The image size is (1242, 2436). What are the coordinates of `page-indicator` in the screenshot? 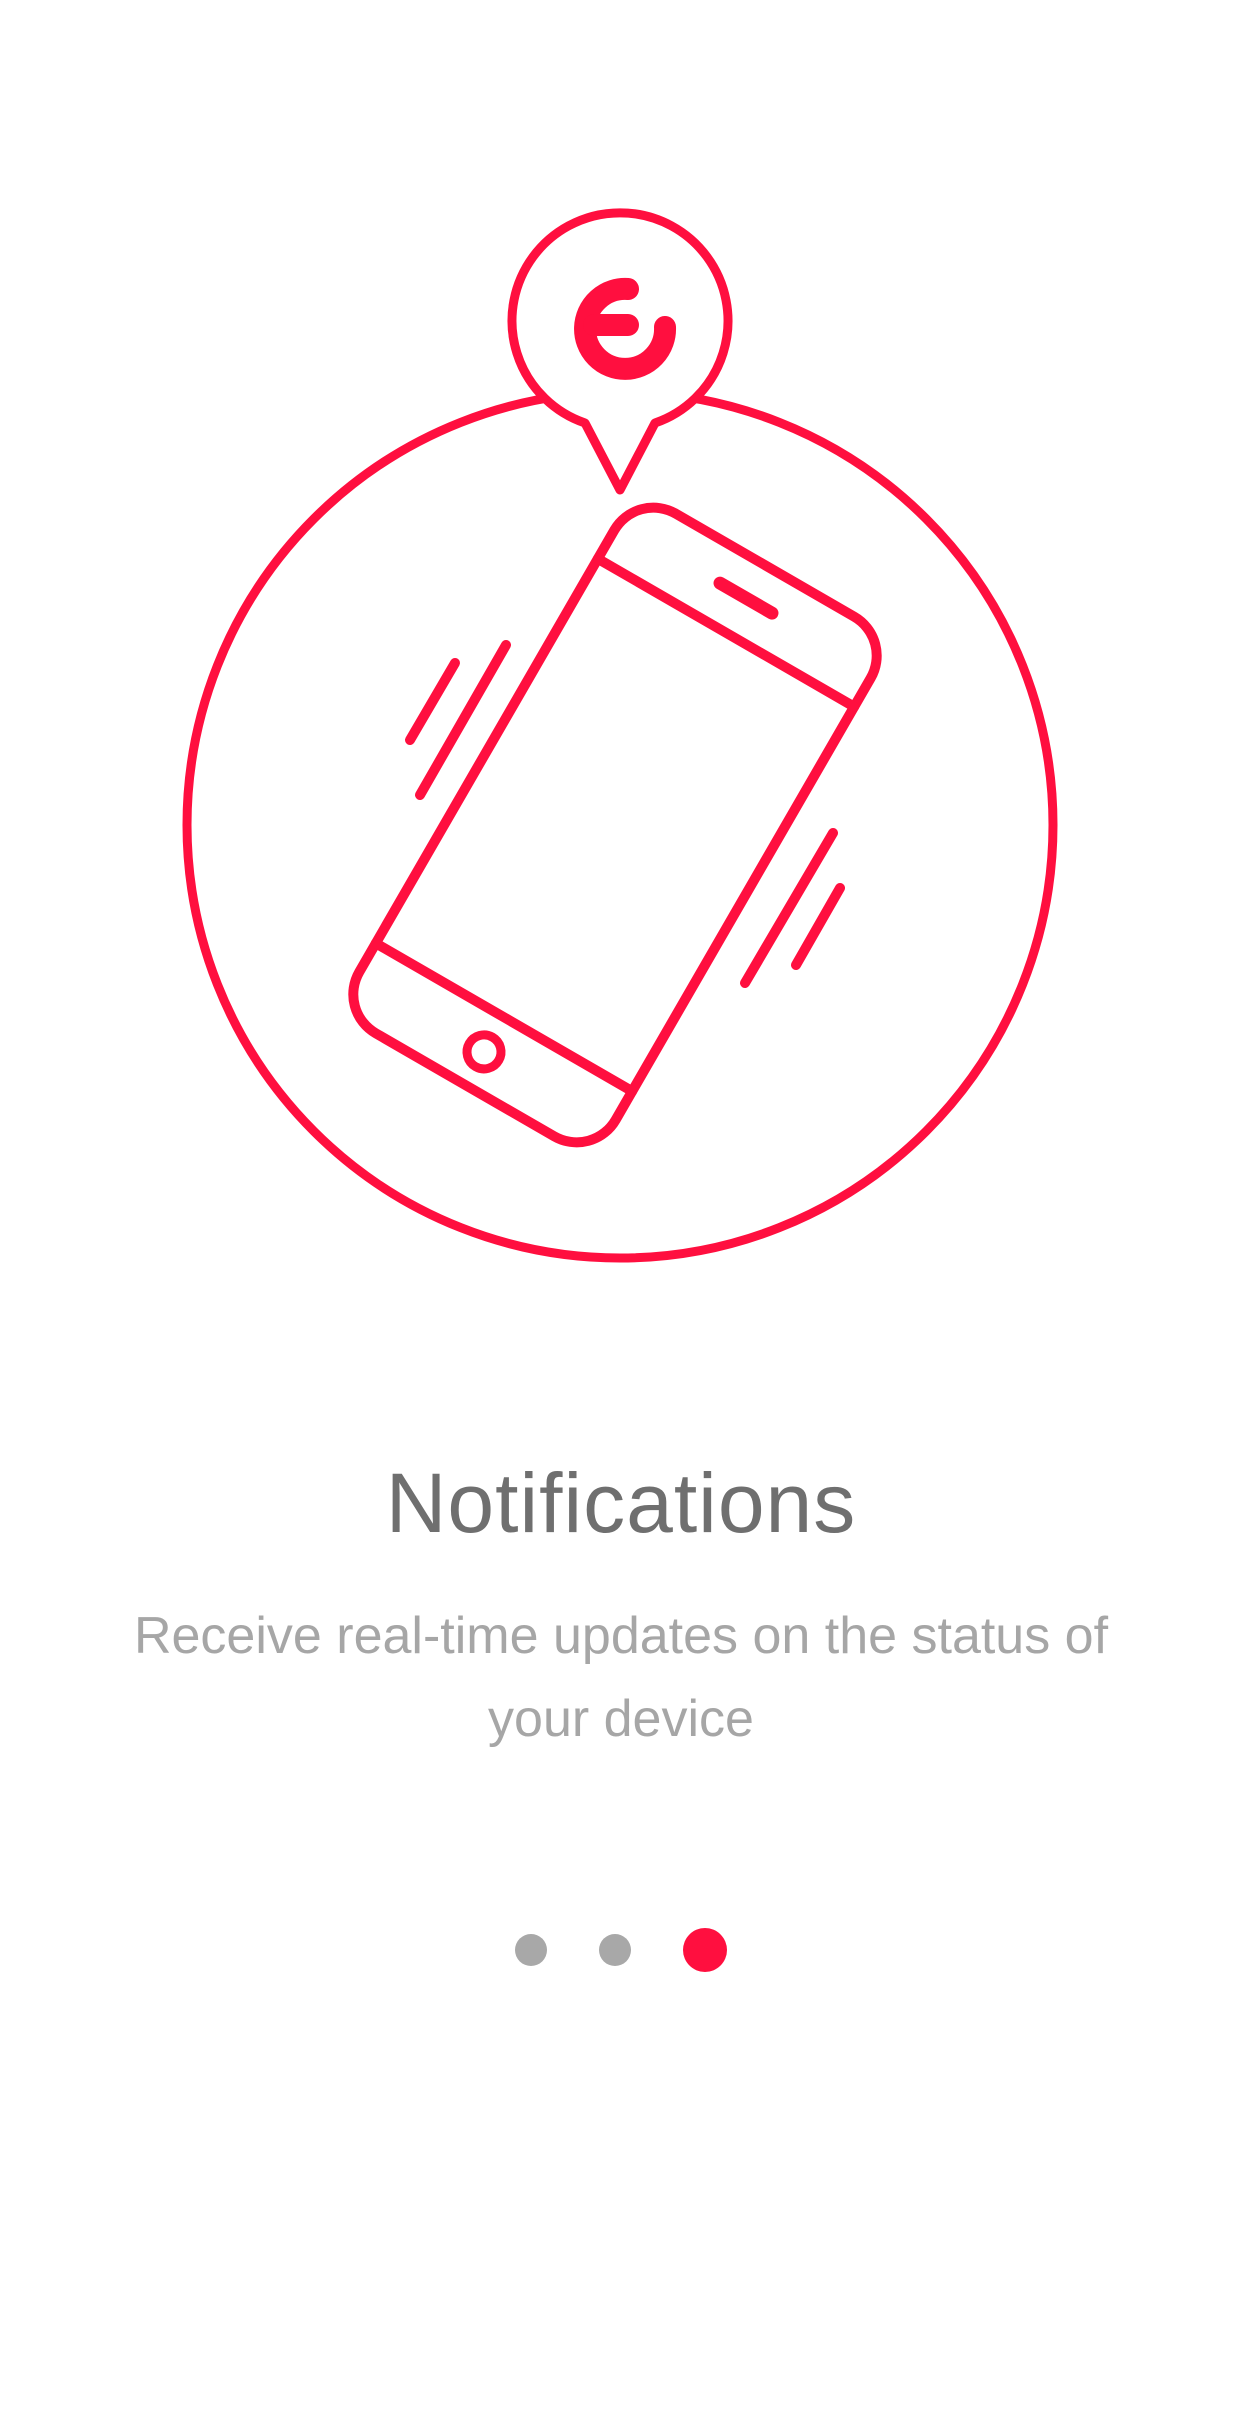 It's located at (621, 1950).